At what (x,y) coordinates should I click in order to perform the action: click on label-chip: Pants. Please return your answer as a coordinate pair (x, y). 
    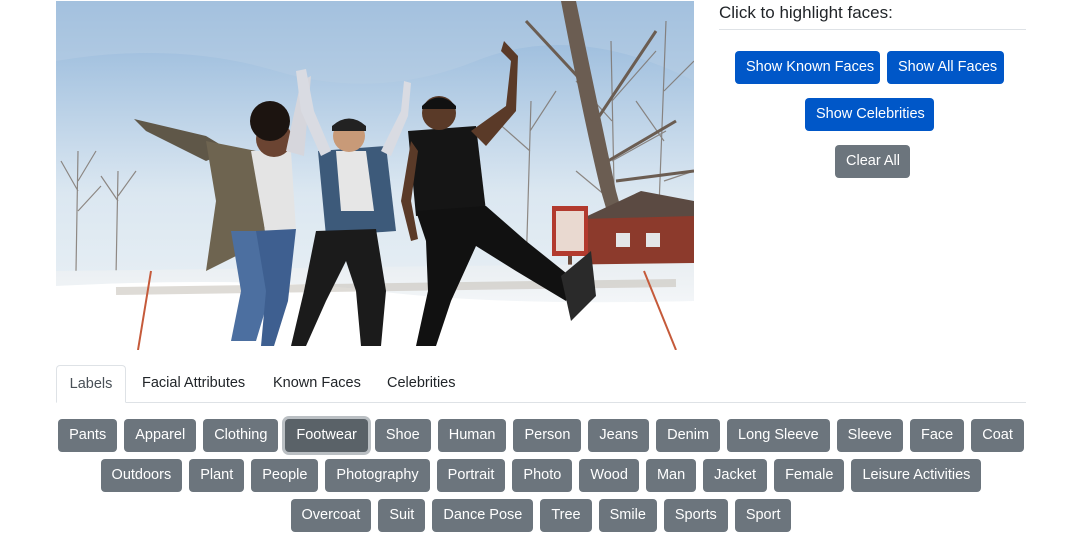
    Looking at the image, I should click on (88, 435).